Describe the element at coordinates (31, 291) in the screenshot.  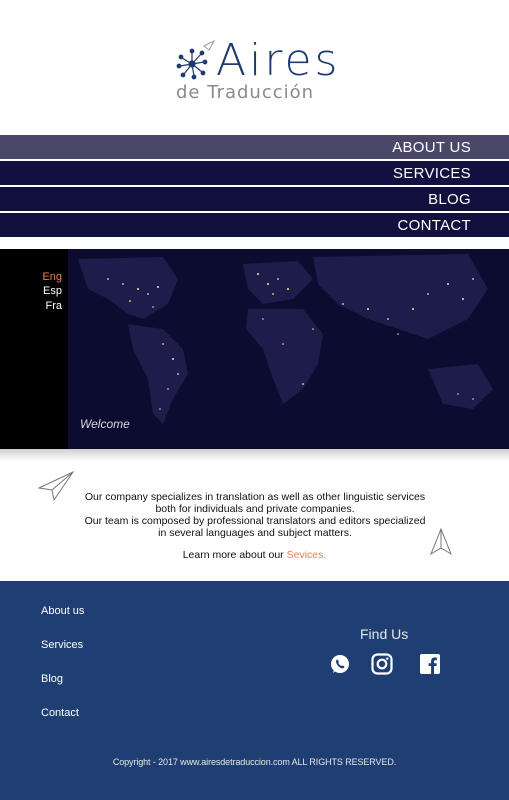
I see `language-spanish: Esp` at that location.